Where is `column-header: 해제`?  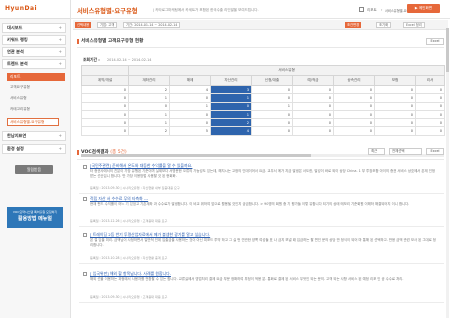
column-header: 해제 is located at coordinates (190, 80).